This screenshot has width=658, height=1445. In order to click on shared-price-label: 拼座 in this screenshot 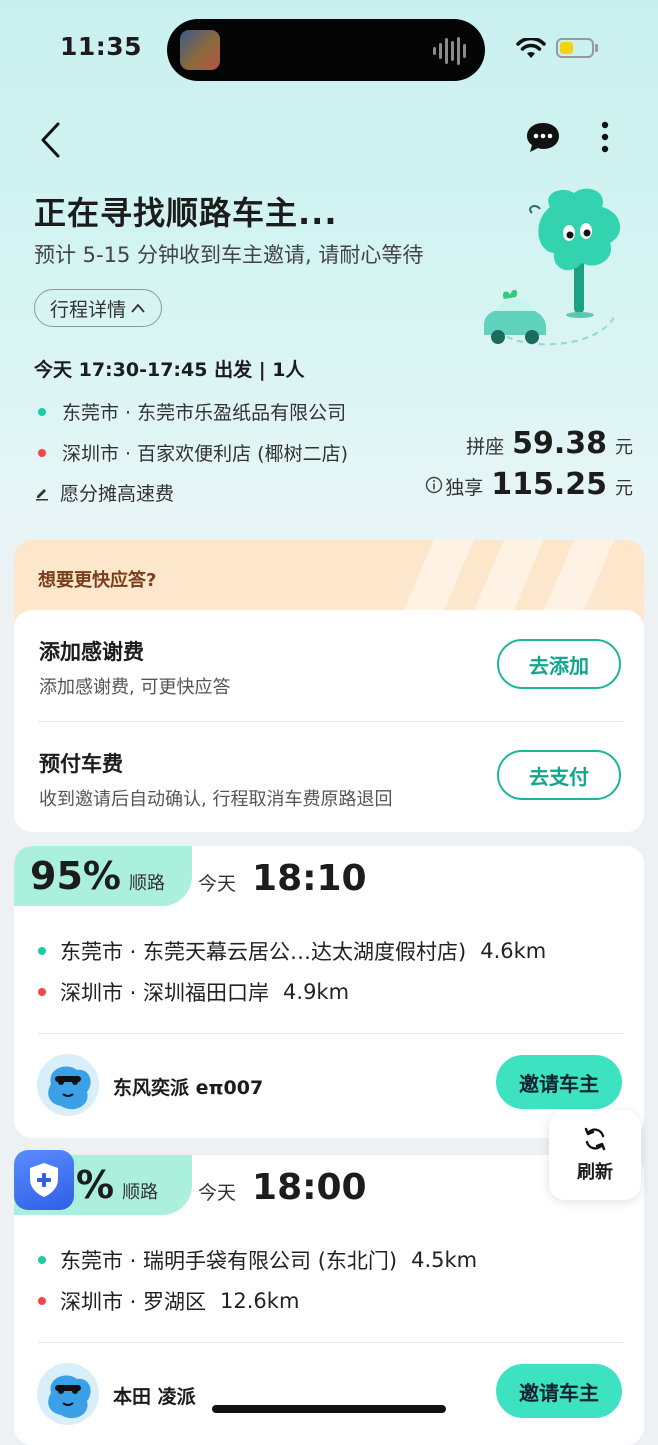, I will do `click(485, 447)`.